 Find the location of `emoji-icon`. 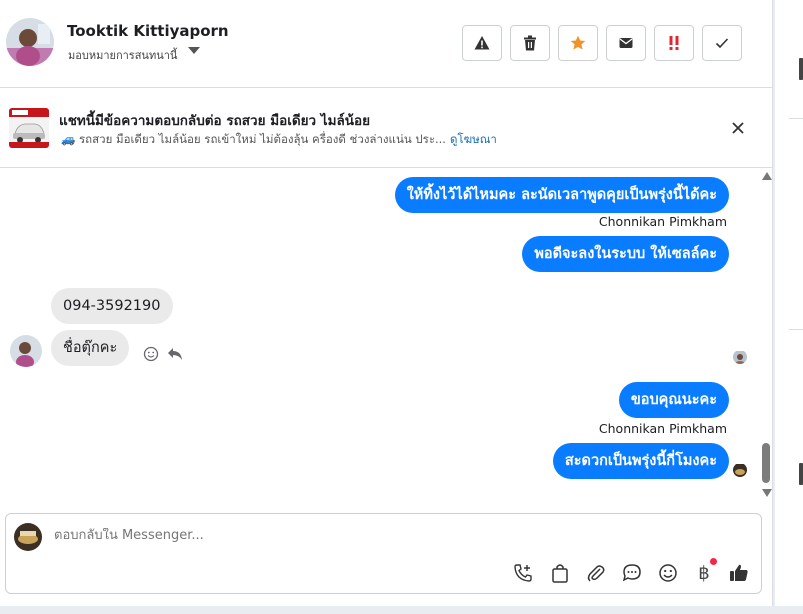

emoji-icon is located at coordinates (668, 573).